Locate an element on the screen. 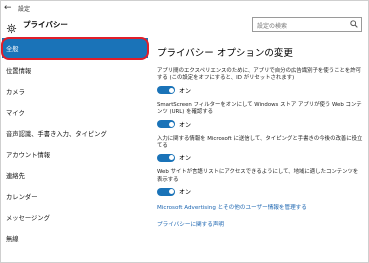 Image resolution: width=369 pixels, height=263 pixels. page-header: プライバシー is located at coordinates (37, 25).